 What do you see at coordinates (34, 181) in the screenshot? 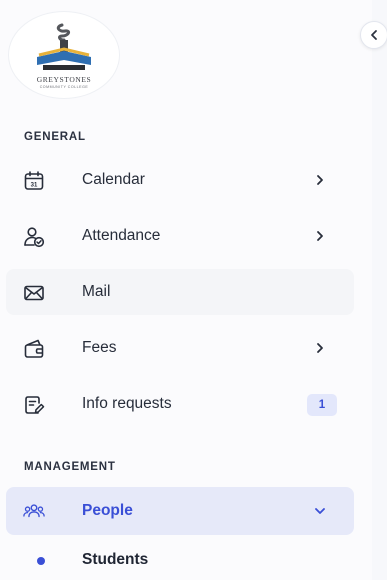
I see `calendar-icon: 31` at bounding box center [34, 181].